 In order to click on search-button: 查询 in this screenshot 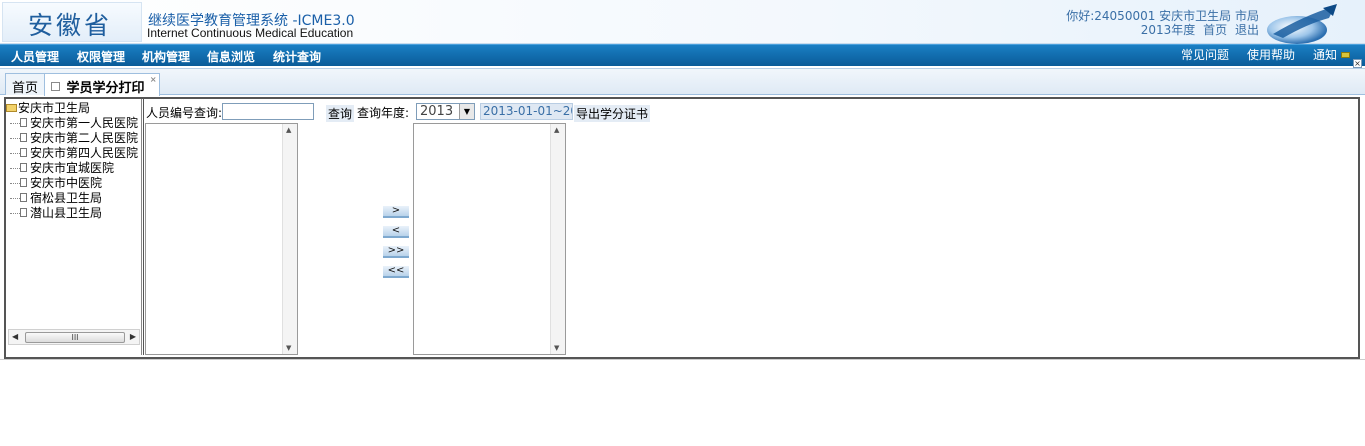, I will do `click(340, 113)`.